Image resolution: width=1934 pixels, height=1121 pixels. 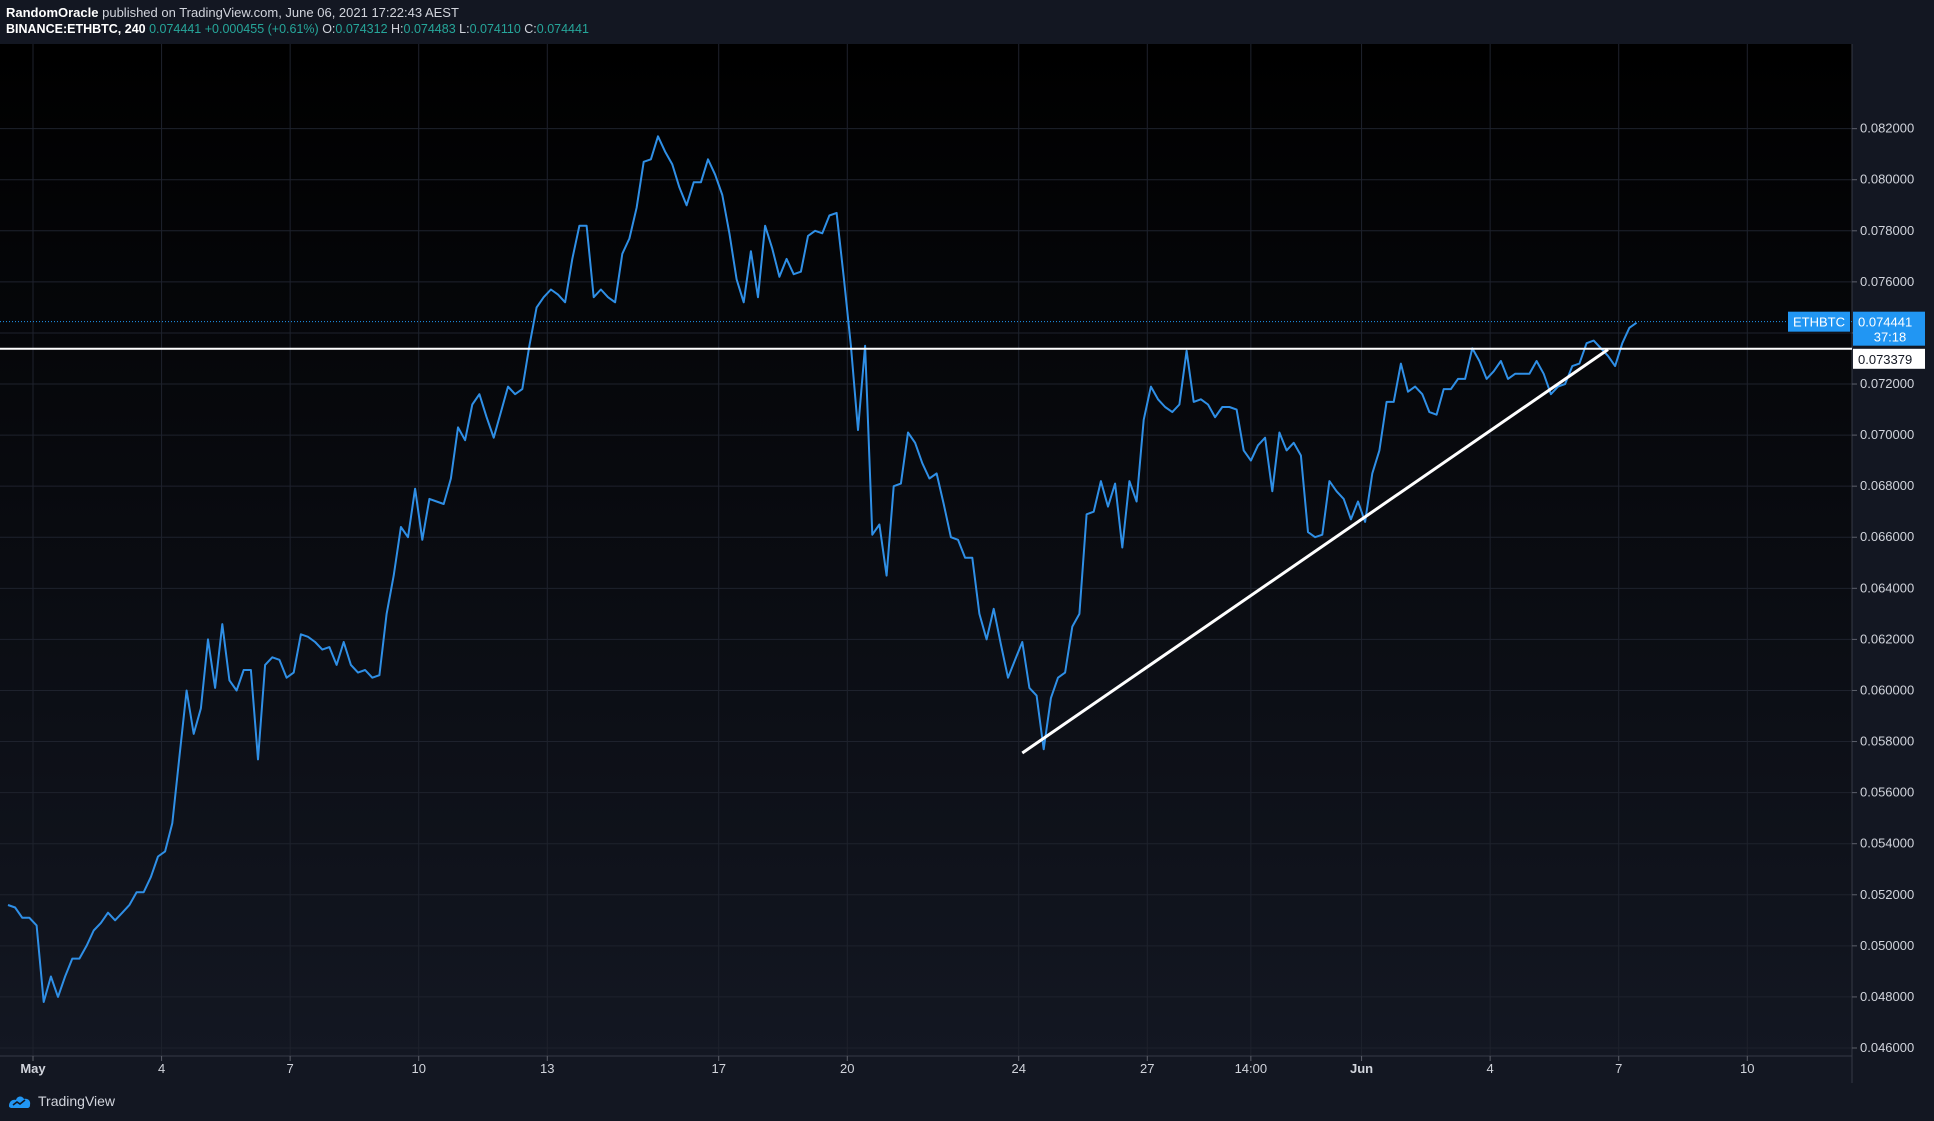 What do you see at coordinates (1887, 843) in the screenshot?
I see `y-tick-label: 0.054000` at bounding box center [1887, 843].